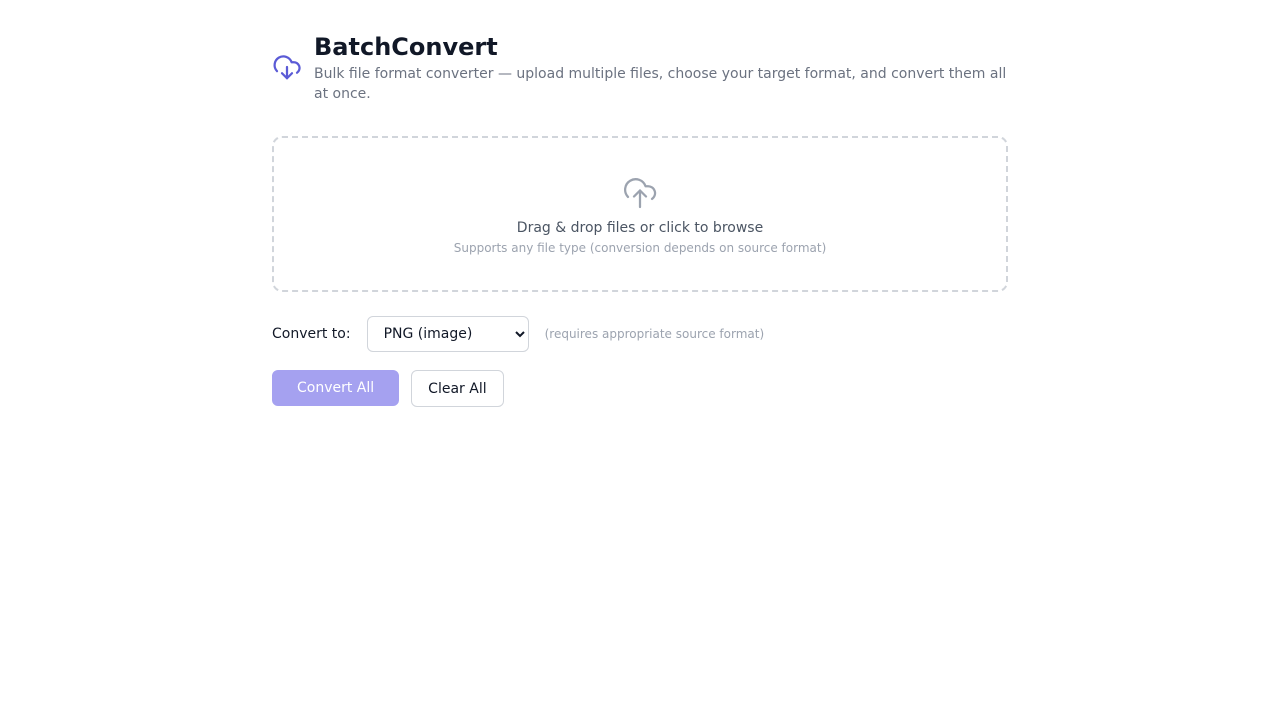  What do you see at coordinates (336, 388) in the screenshot?
I see `convert-all-button: Convert All` at bounding box center [336, 388].